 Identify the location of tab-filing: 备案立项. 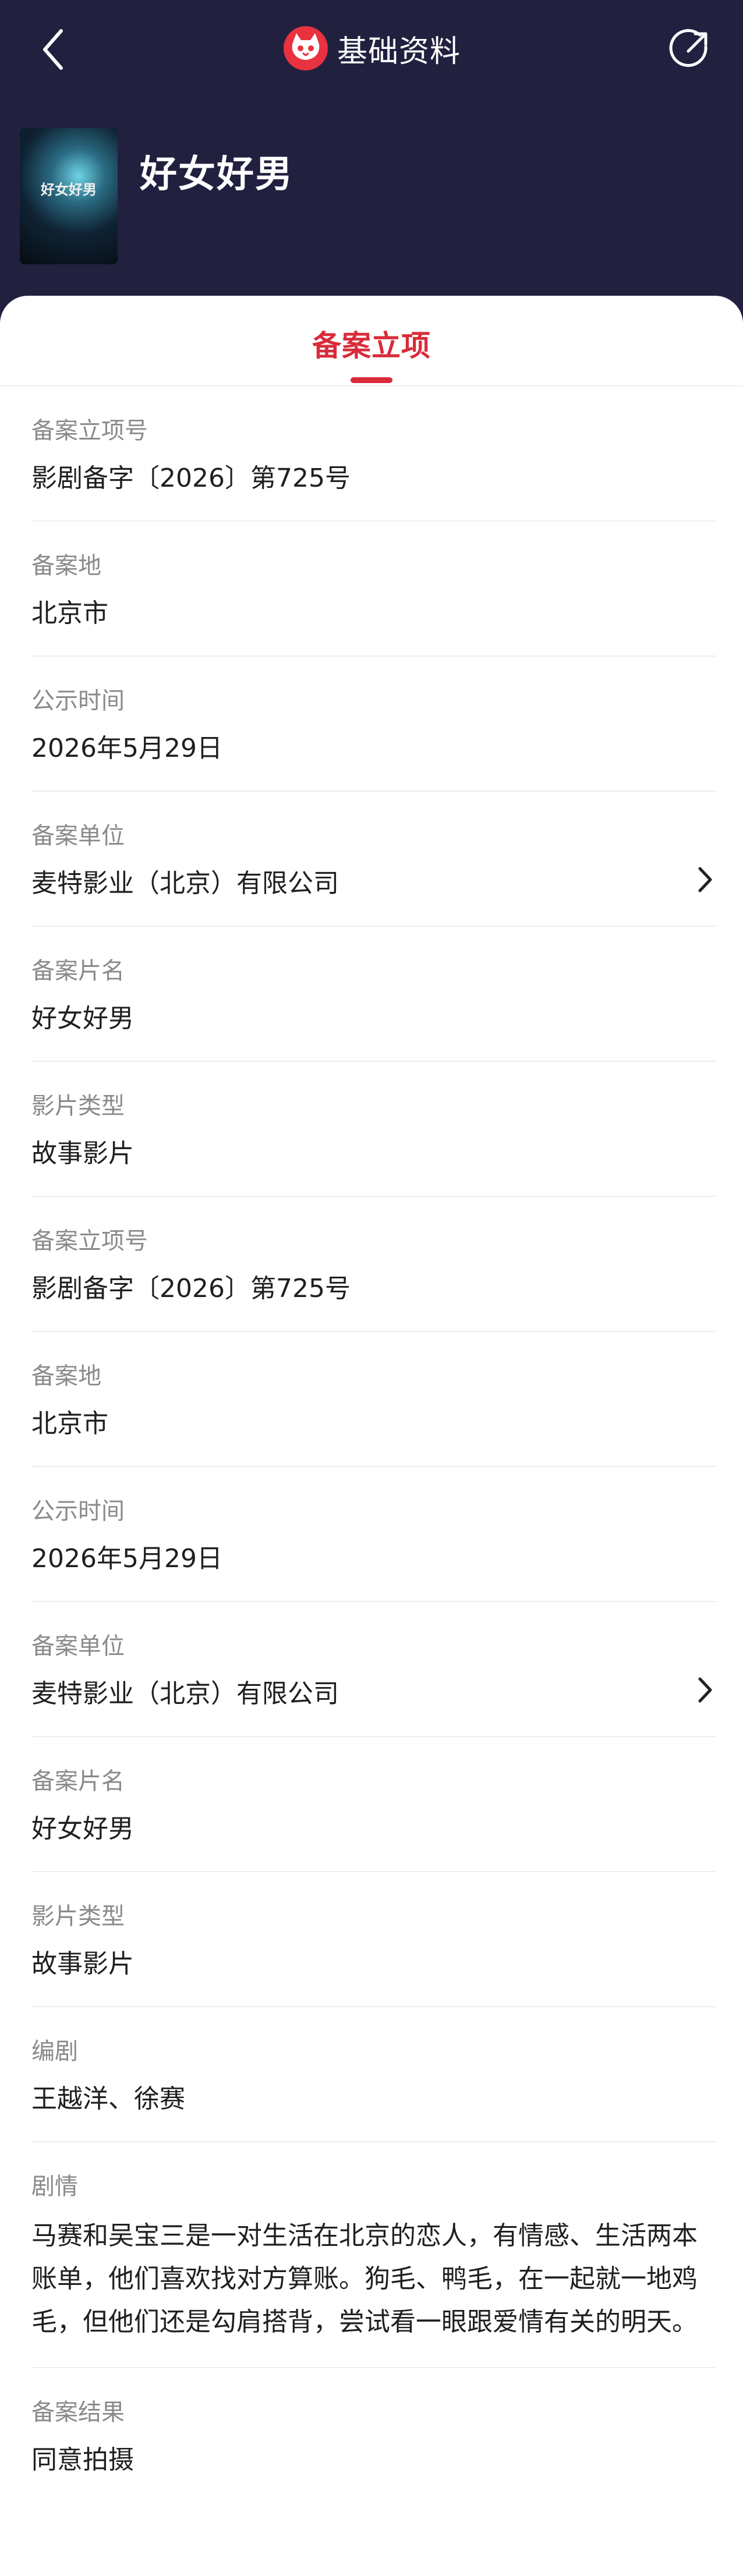
(371, 343).